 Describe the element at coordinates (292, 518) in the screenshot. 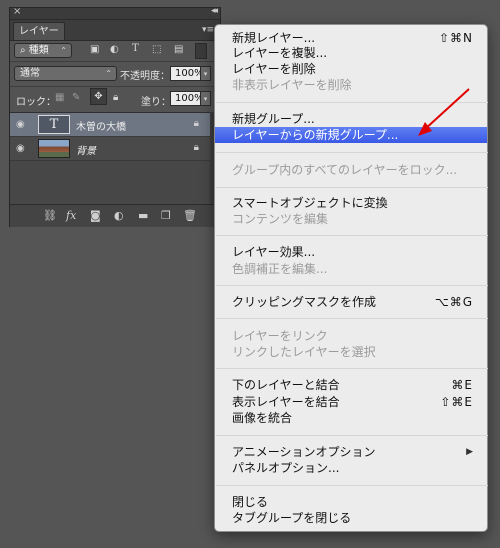

I see `menu-item-label: タブグループを閉じる` at that location.